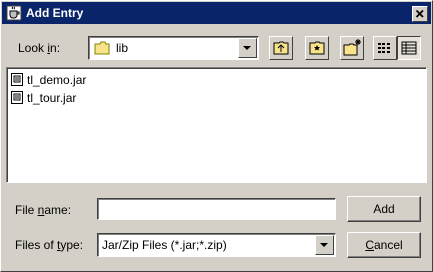  I want to click on title-bar: Add Entry, so click(216, 13).